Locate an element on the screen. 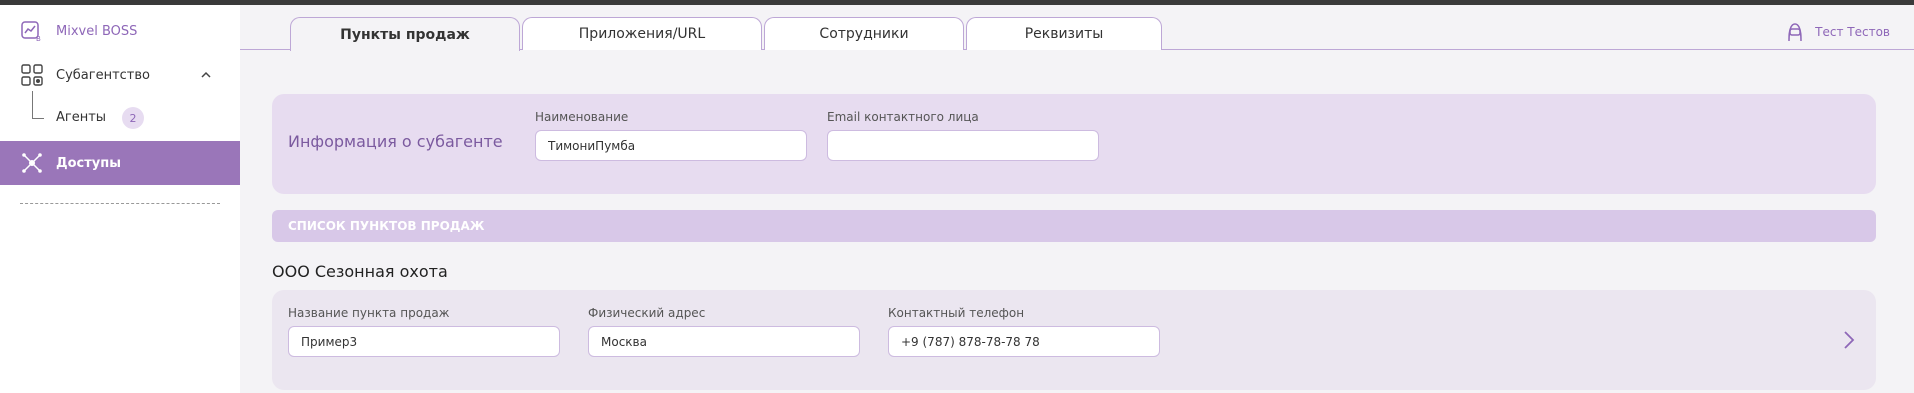 This screenshot has height=393, width=1914. app-logo: B Mixvel BOSS is located at coordinates (78, 31).